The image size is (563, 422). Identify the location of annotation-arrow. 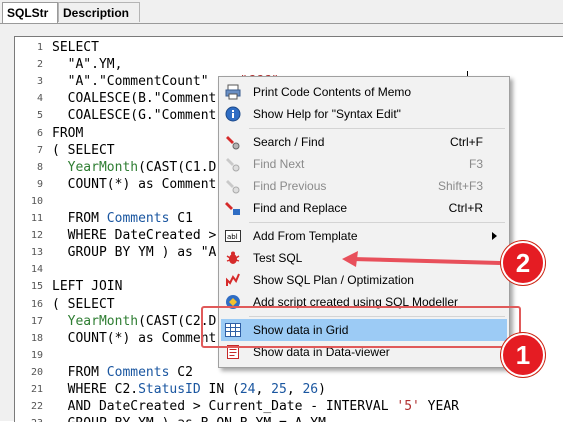
(421, 259).